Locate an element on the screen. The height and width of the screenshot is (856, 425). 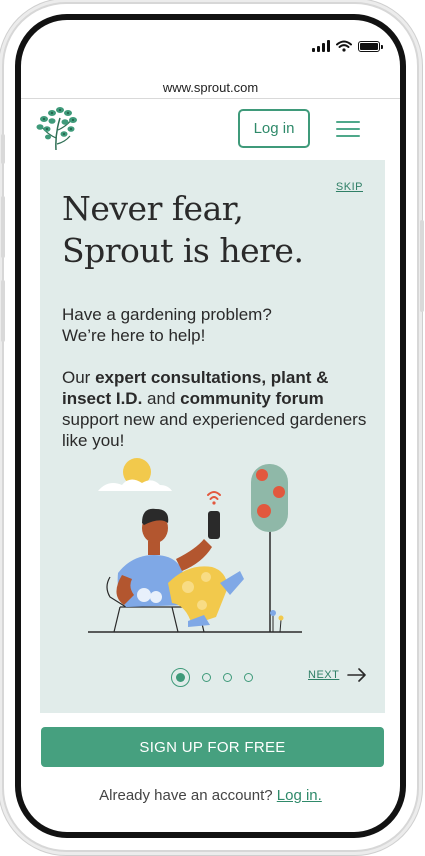
volume-up-button is located at coordinates (3, 227).